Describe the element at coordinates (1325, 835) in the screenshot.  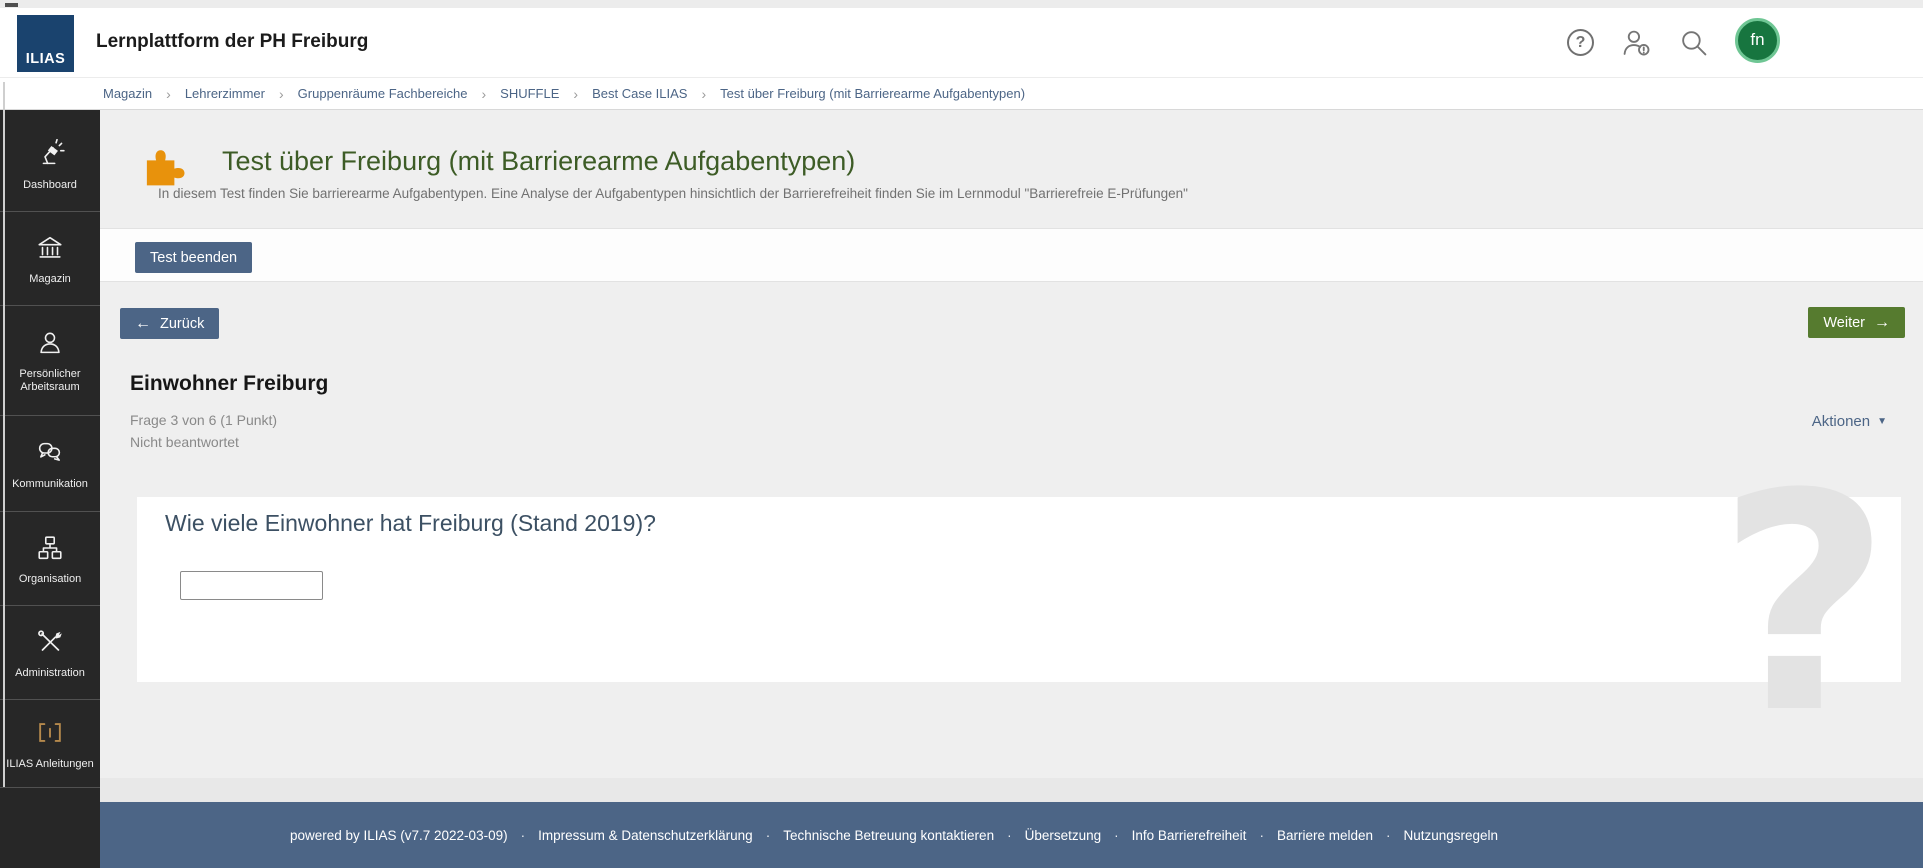
I see `footer-link: Barriere melden` at that location.